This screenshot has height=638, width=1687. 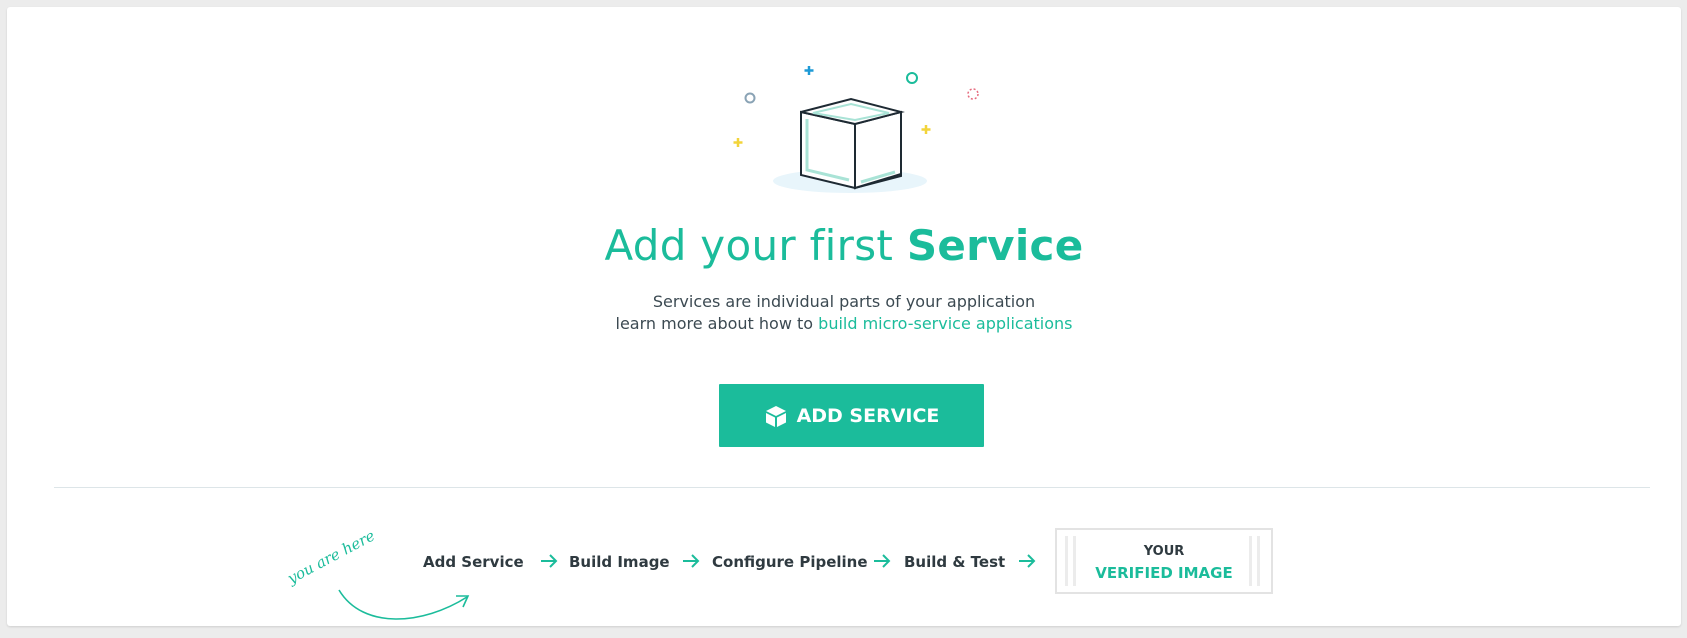 I want to click on badge-line-2: VERIFIED IMAGE, so click(x=1164, y=573).